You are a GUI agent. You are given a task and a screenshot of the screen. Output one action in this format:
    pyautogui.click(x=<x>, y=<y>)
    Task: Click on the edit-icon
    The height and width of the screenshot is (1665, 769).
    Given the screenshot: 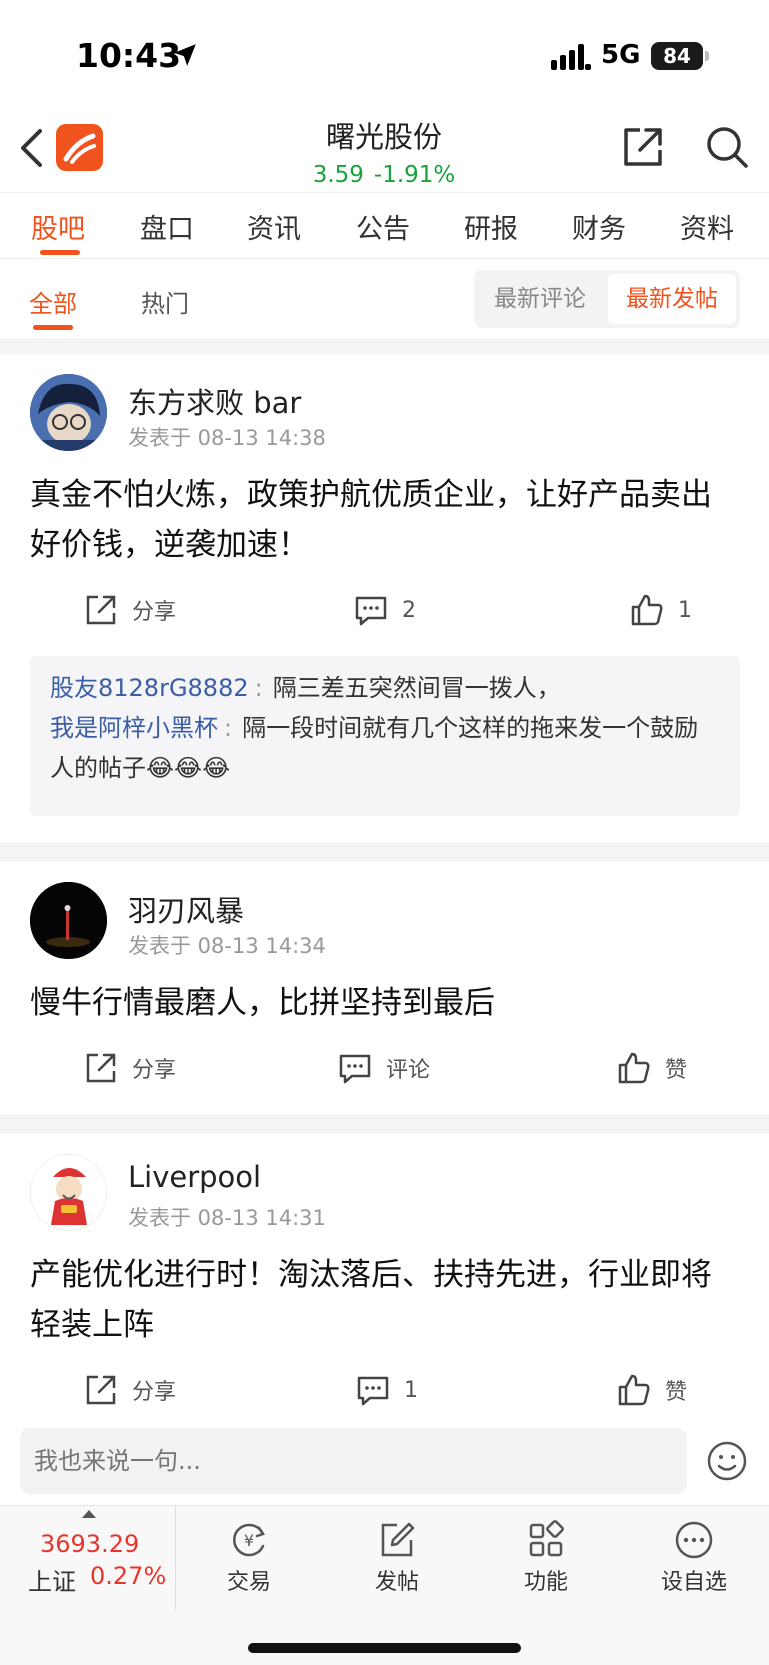 What is the action you would take?
    pyautogui.click(x=398, y=1539)
    